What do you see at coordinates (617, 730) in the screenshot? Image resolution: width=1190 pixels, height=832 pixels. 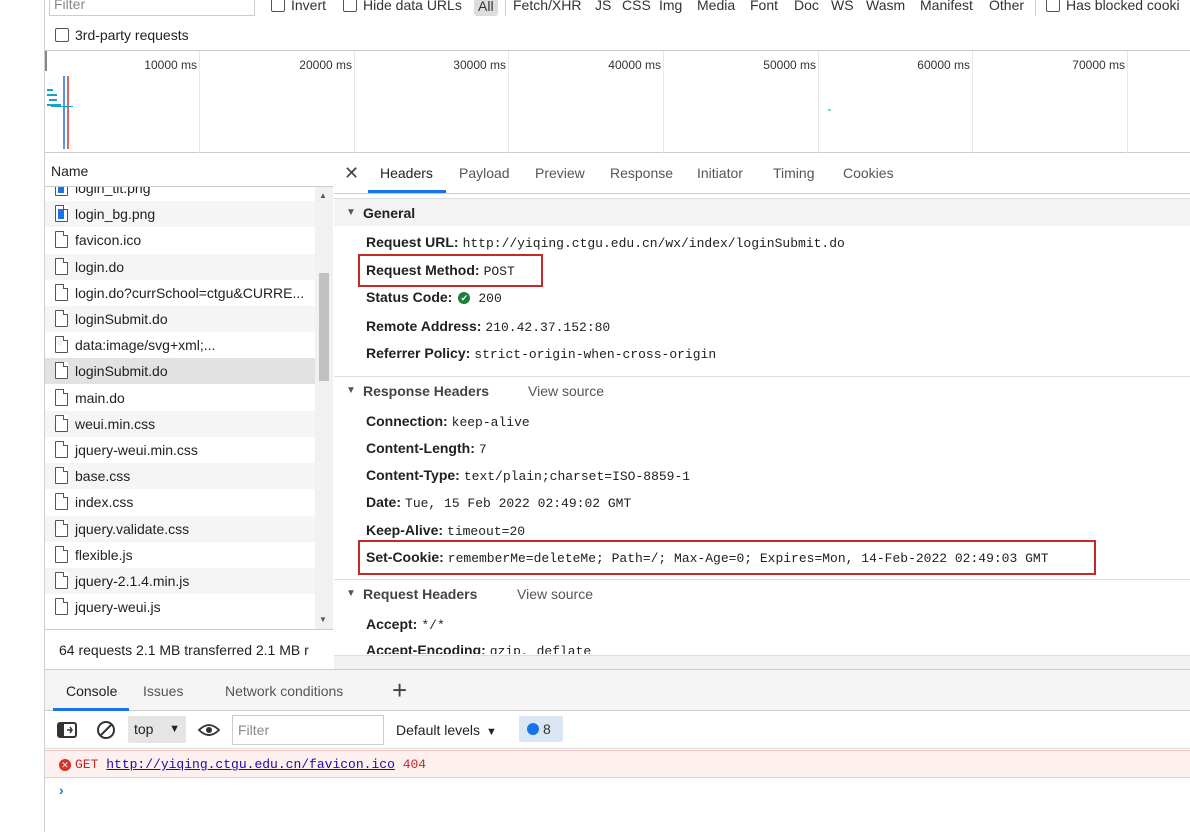 I see `console-toolbar: top ▼ Filter Default levels ▼ 8` at bounding box center [617, 730].